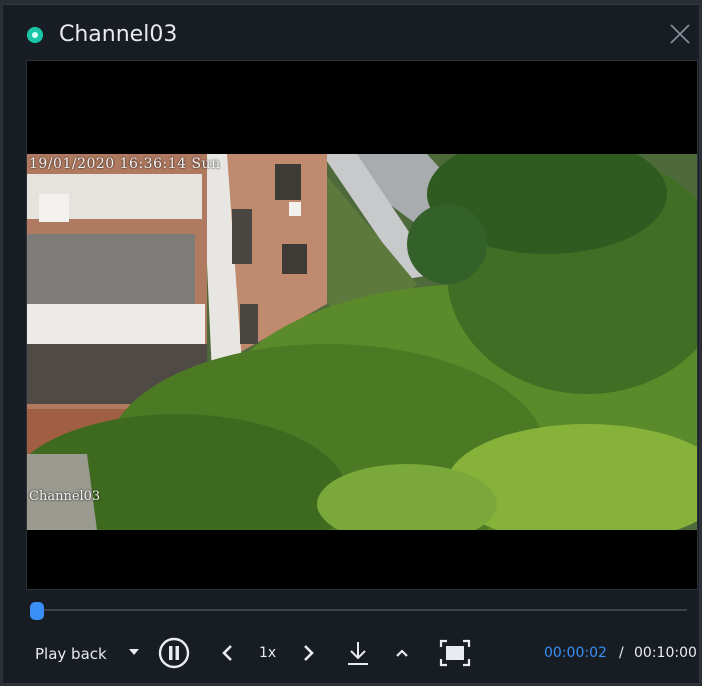 The height and width of the screenshot is (686, 702). Describe the element at coordinates (680, 34) in the screenshot. I see `close-icon` at that location.